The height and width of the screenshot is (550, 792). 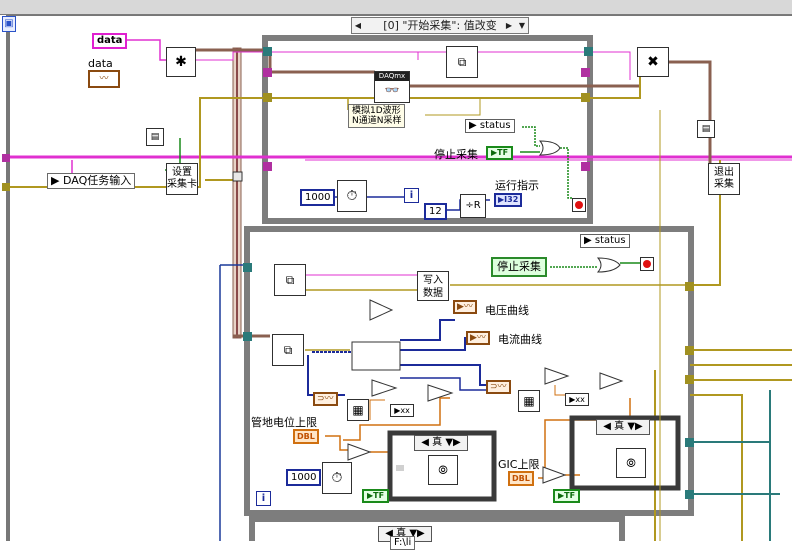 I want to click on daq-polymorphic-selector: 模拟1D波形 N通道N采样, so click(x=377, y=116).